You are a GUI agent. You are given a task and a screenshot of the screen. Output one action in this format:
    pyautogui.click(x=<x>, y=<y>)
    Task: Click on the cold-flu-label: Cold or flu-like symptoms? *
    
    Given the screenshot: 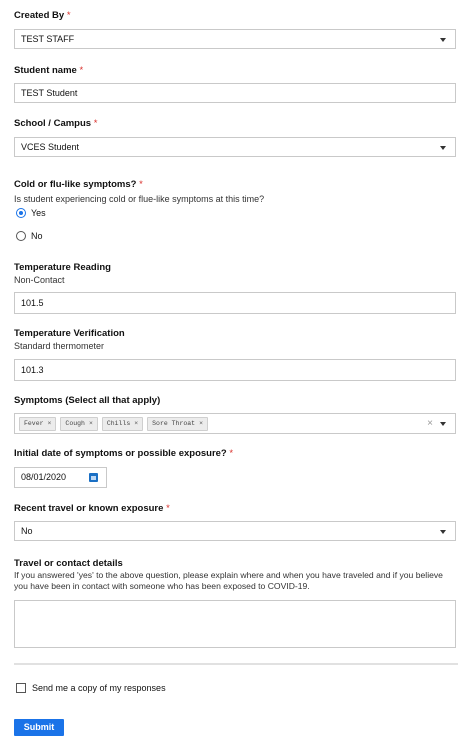 What is the action you would take?
    pyautogui.click(x=78, y=184)
    